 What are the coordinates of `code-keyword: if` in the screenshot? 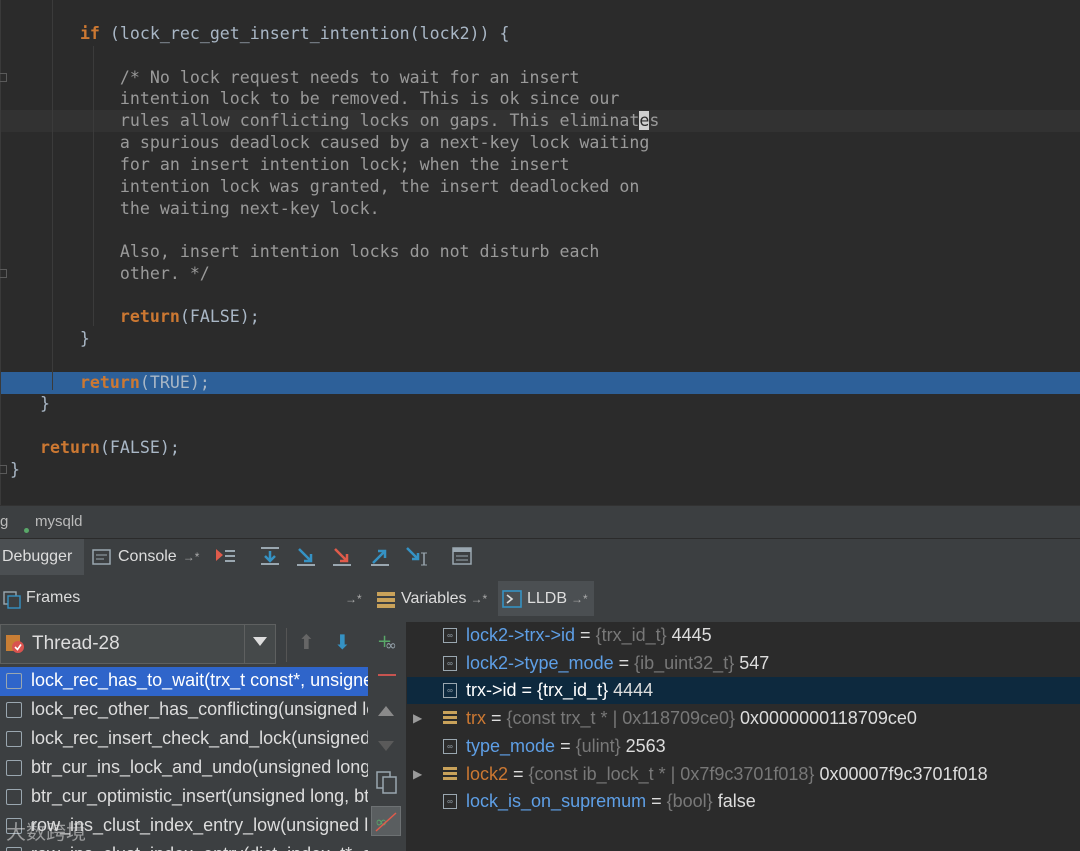 It's located at (89, 33).